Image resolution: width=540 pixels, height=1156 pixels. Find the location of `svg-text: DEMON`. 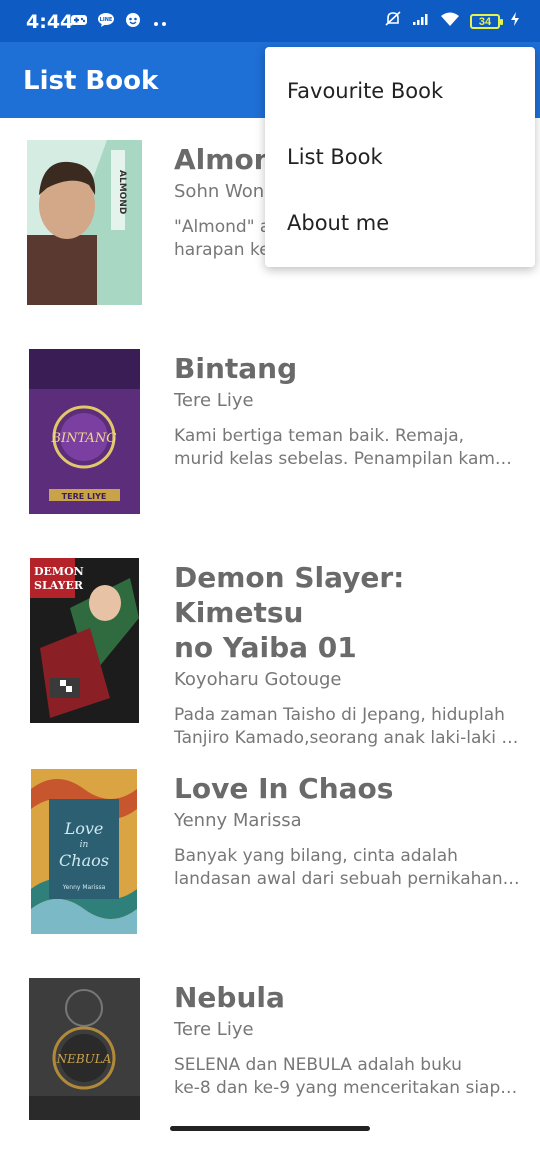

svg-text: DEMON is located at coordinates (59, 571).